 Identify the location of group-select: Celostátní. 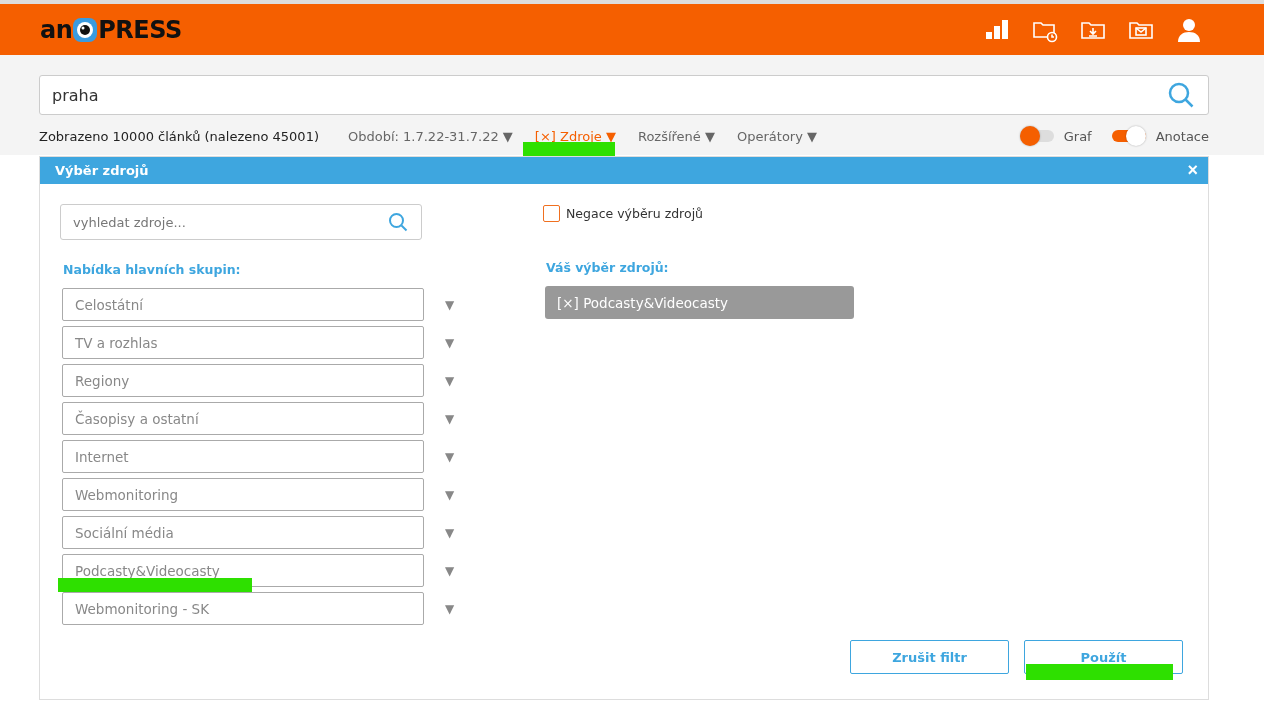
(243, 304).